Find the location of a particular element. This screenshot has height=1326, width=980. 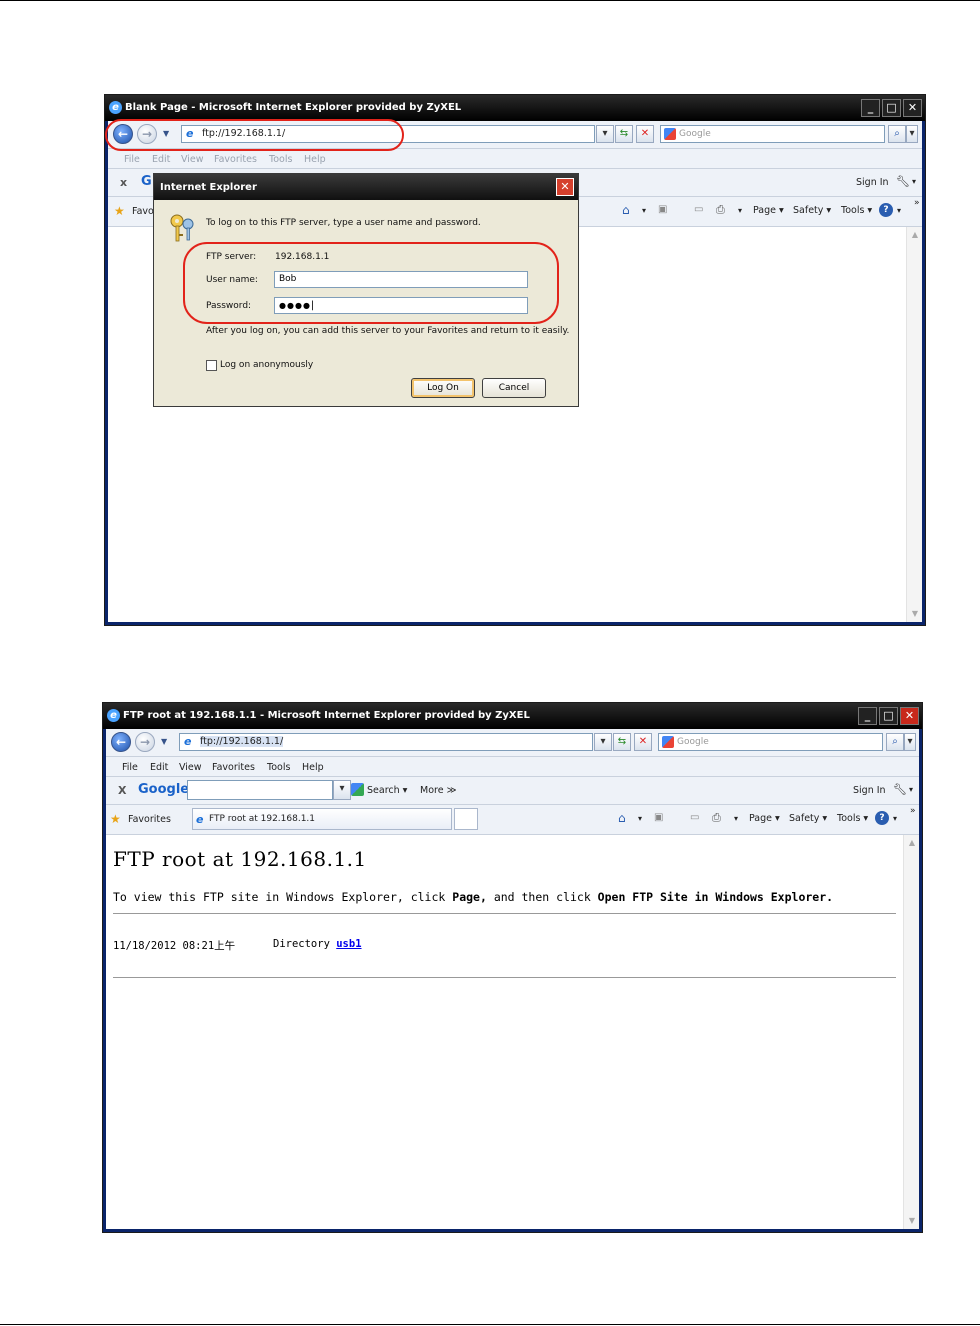

back-button: ← is located at coordinates (121, 742).